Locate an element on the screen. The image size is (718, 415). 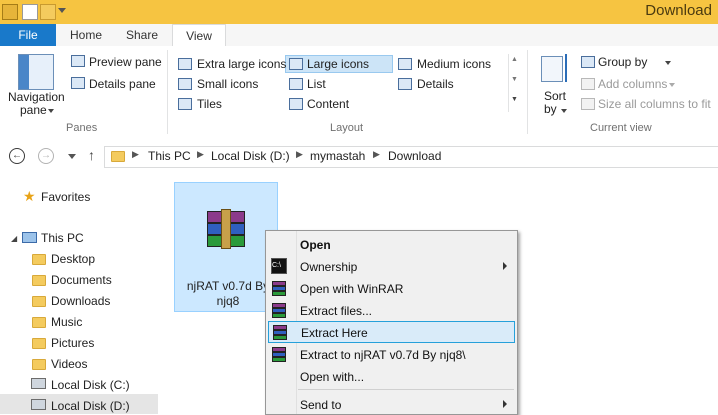
details-pane-button: Details pane is located at coordinates (122, 84).